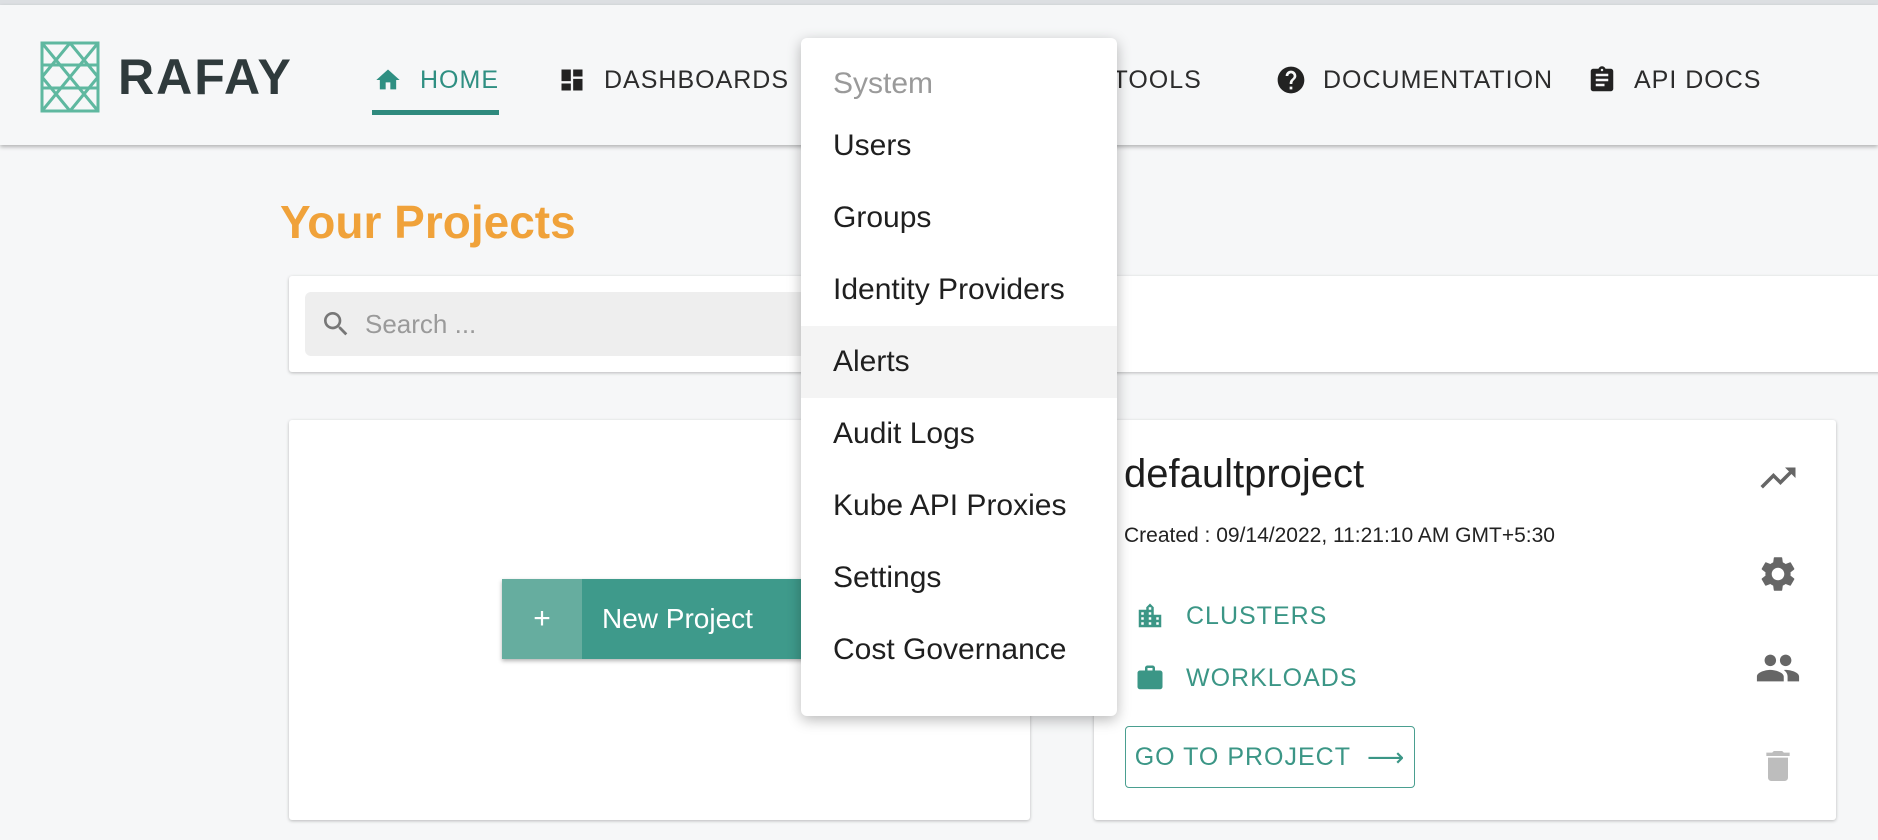 The image size is (1878, 840). I want to click on go-to-project-label: GO TO PROJECT, so click(1242, 756).